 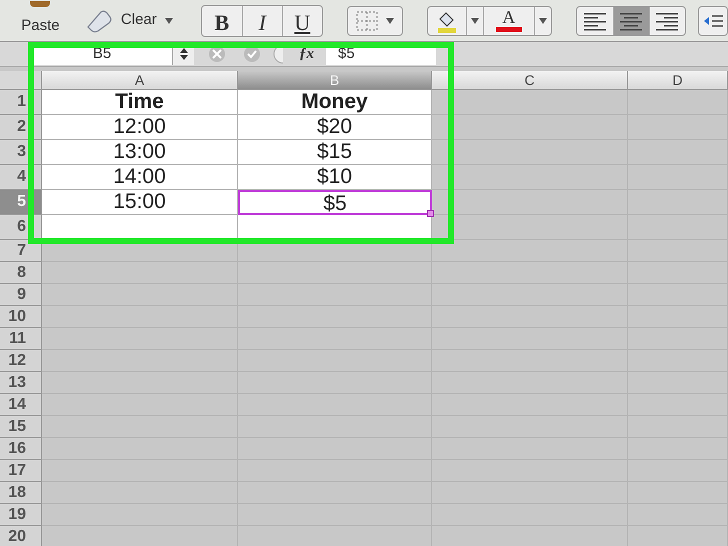 I want to click on table-cell: $20, so click(x=335, y=127).